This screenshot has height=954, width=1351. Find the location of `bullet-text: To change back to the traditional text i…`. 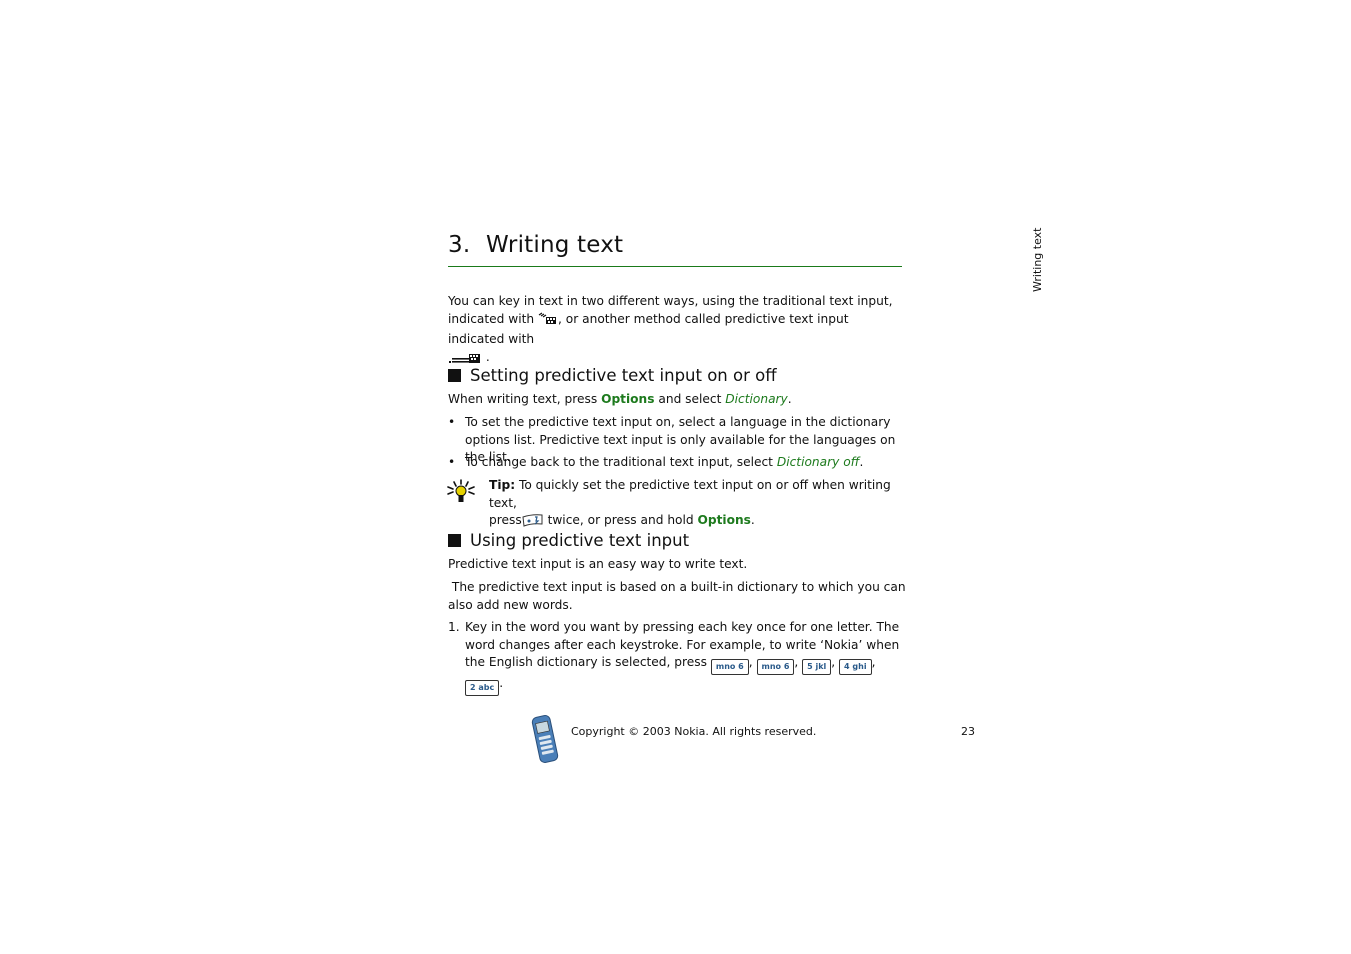

bullet-text: To change back to the traditional text i… is located at coordinates (686, 463).